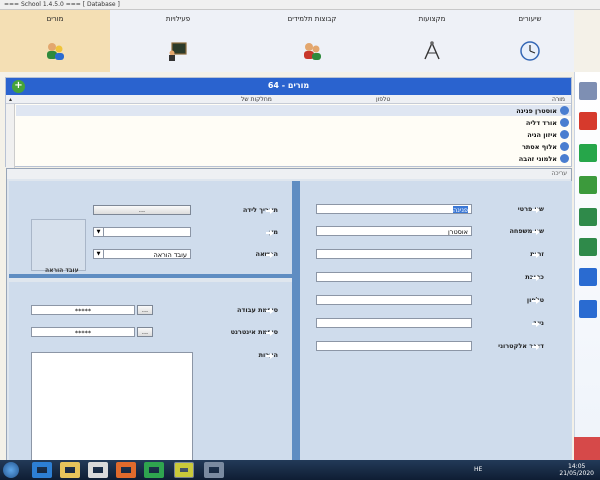 The image size is (600, 480). What do you see at coordinates (55, 51) in the screenshot?
I see `teachers-icon` at bounding box center [55, 51].